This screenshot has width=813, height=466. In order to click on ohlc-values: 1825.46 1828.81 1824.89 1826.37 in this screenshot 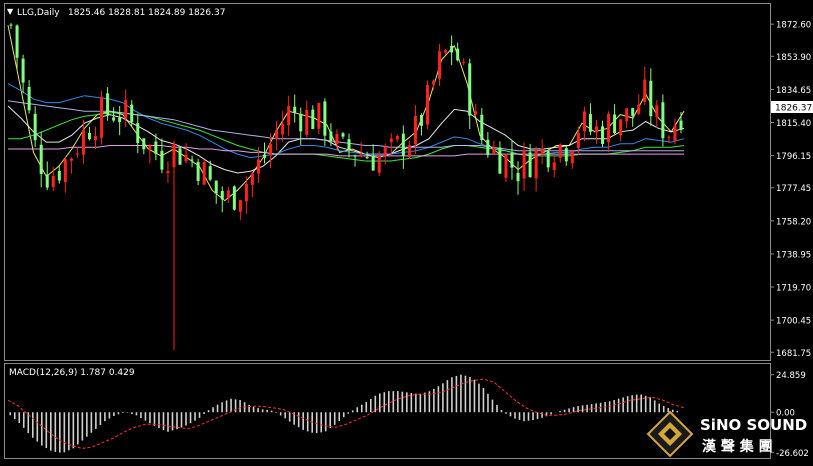, I will do `click(146, 13)`.